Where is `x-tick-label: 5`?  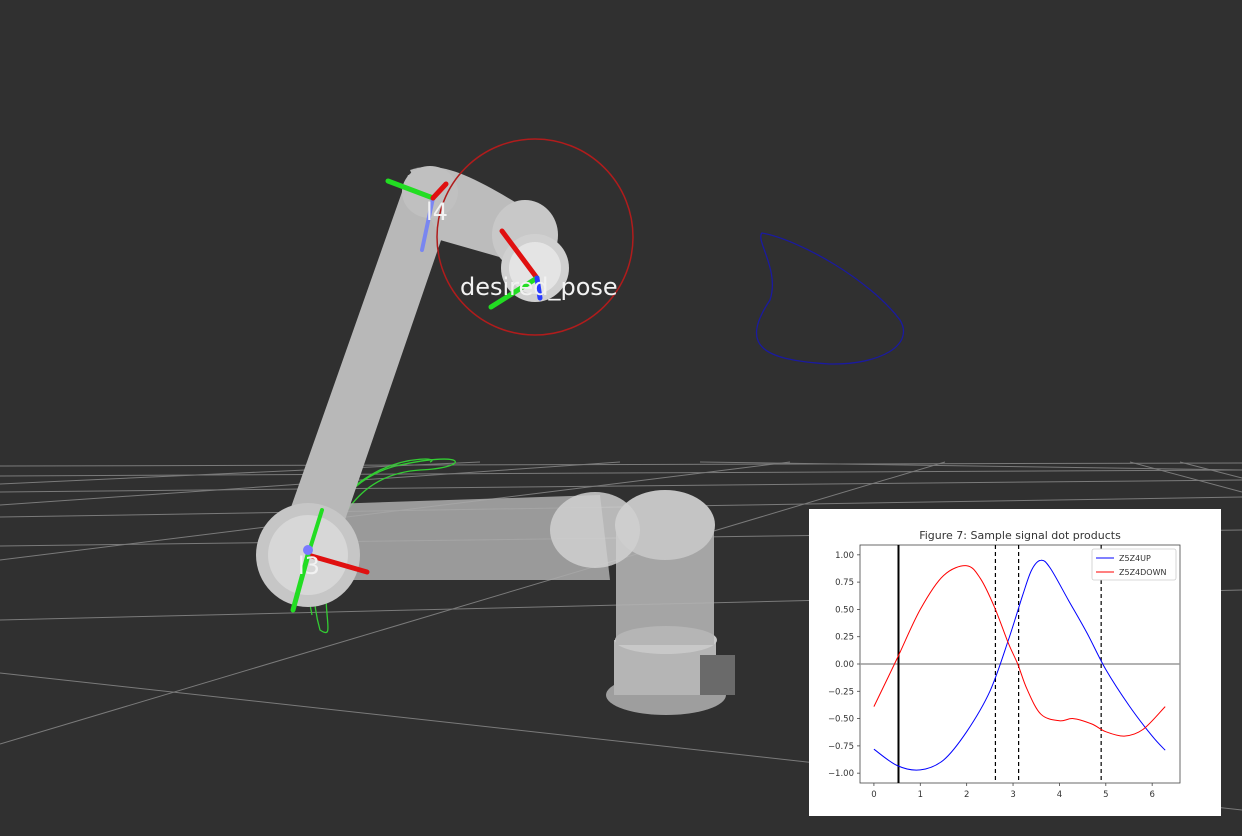
x-tick-label: 5 is located at coordinates (1105, 795).